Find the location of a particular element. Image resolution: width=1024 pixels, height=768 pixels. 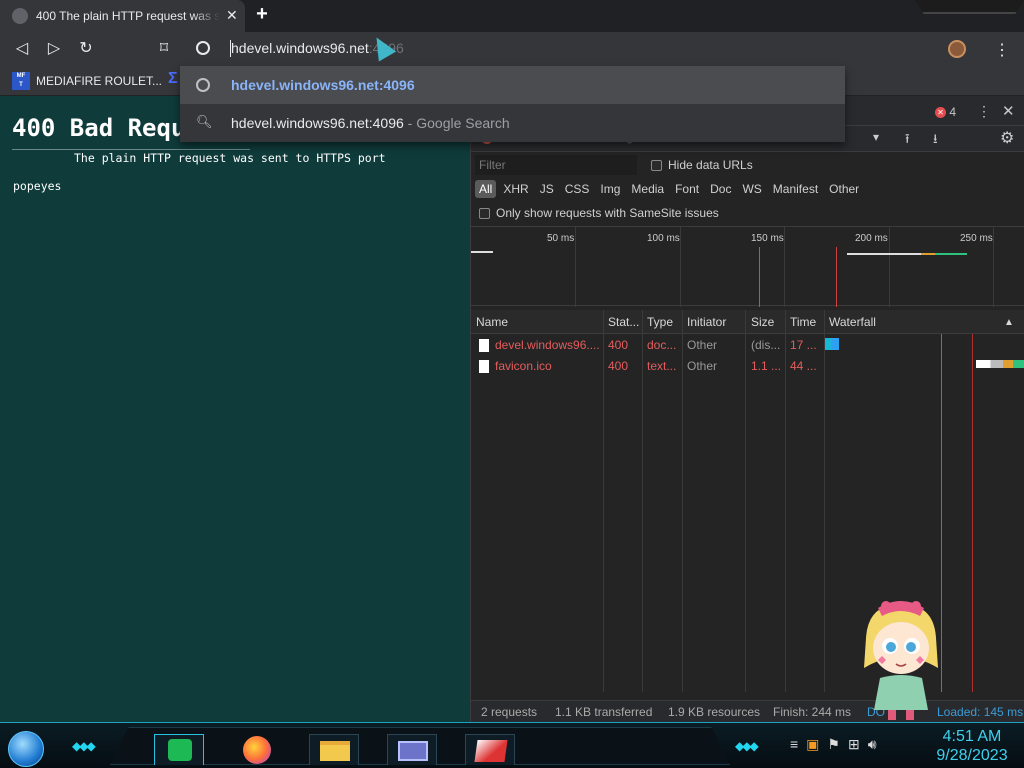

sort-arrow-icon: ▲ is located at coordinates (1009, 322).